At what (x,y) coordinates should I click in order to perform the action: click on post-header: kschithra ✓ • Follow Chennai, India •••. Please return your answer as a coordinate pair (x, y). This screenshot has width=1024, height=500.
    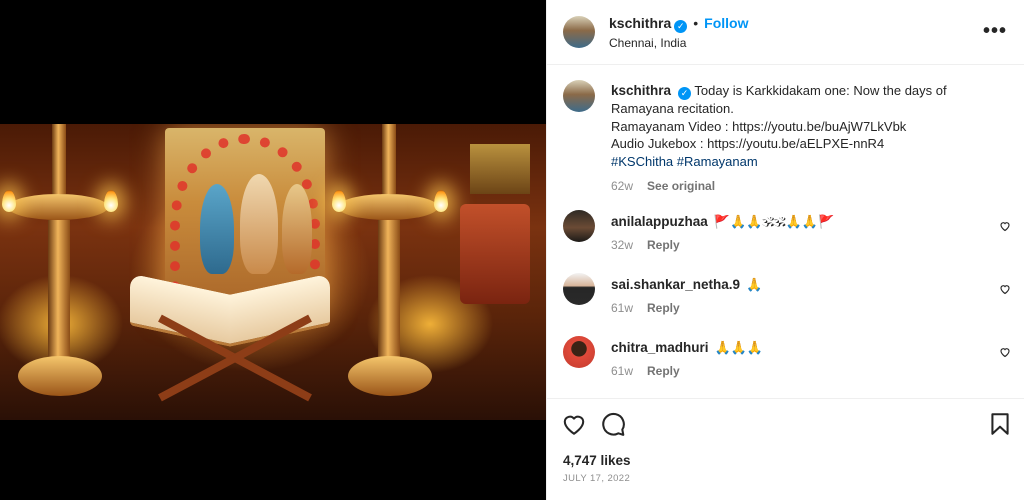
    Looking at the image, I should click on (785, 32).